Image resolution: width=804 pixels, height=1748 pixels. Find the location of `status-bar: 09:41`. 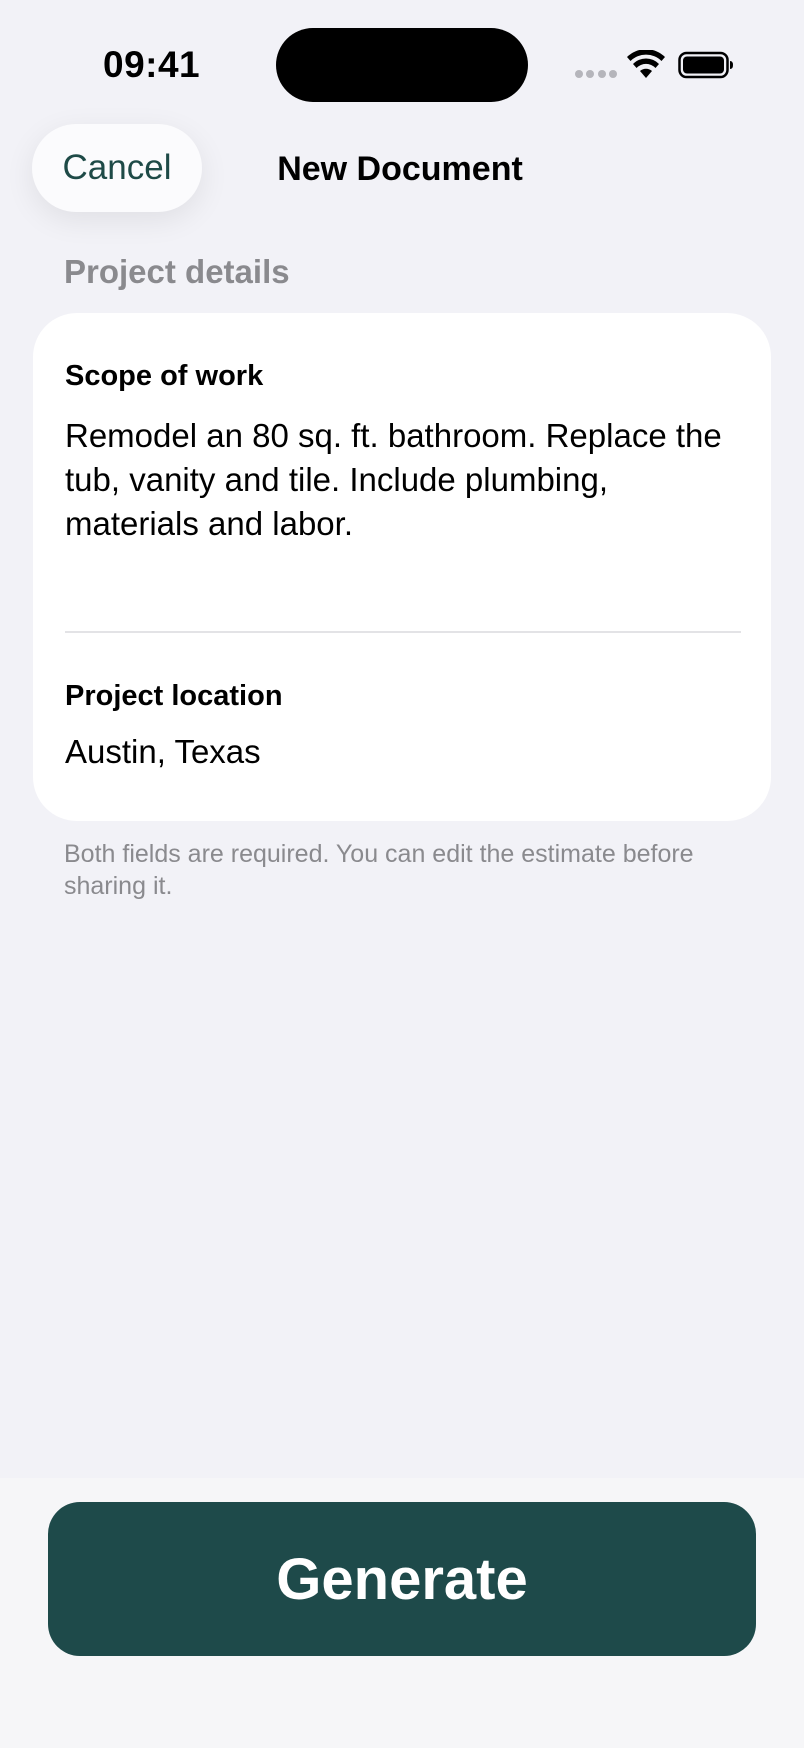

status-bar: 09:41 is located at coordinates (402, 55).